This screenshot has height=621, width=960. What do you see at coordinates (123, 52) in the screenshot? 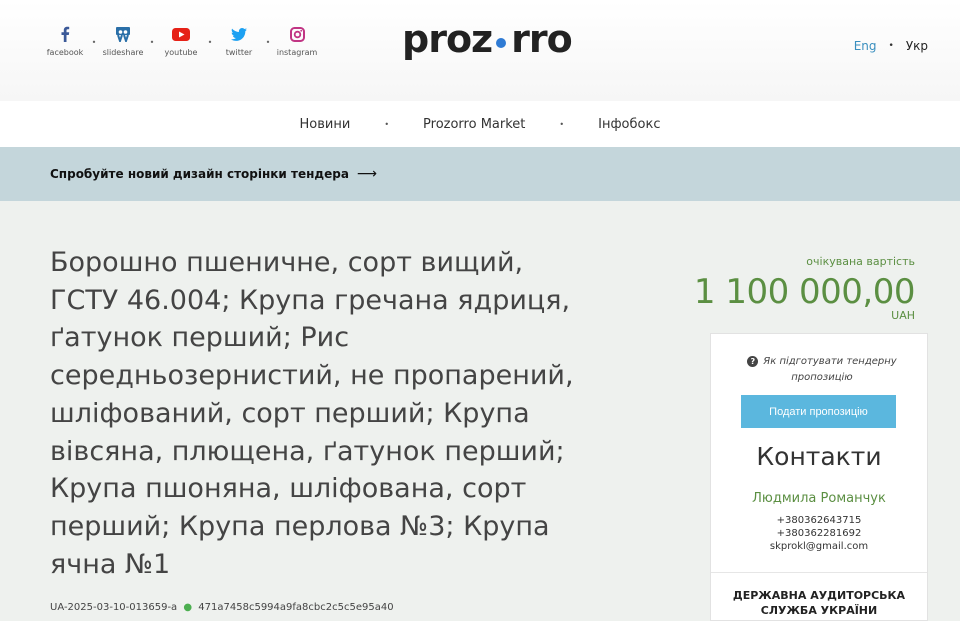
I see `social-label: slideshare` at bounding box center [123, 52].